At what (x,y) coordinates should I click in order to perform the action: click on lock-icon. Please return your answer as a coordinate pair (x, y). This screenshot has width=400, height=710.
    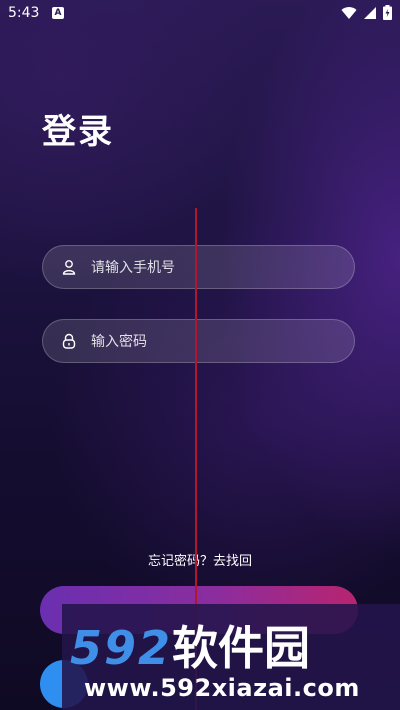
    Looking at the image, I should click on (69, 341).